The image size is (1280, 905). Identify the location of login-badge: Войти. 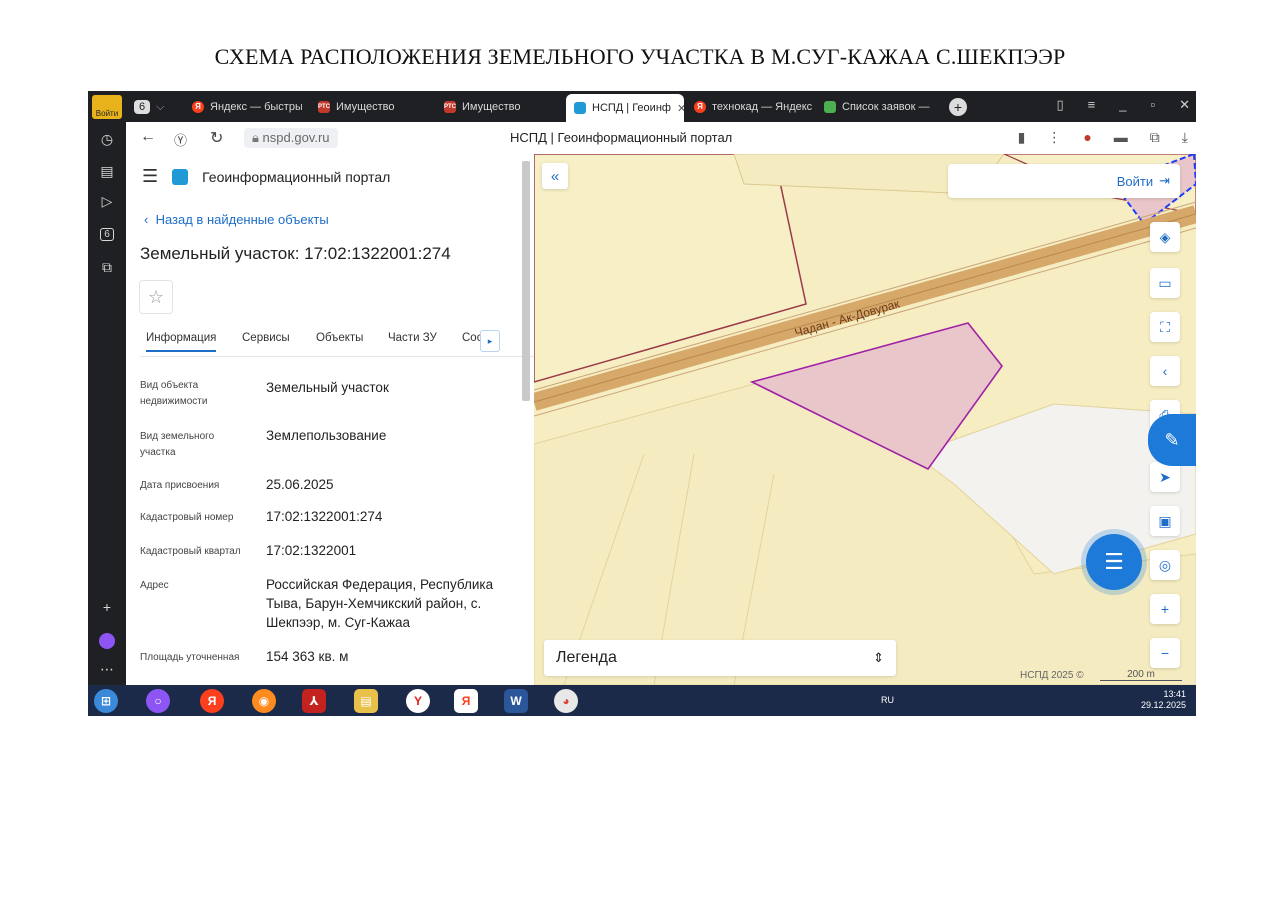
(107, 107).